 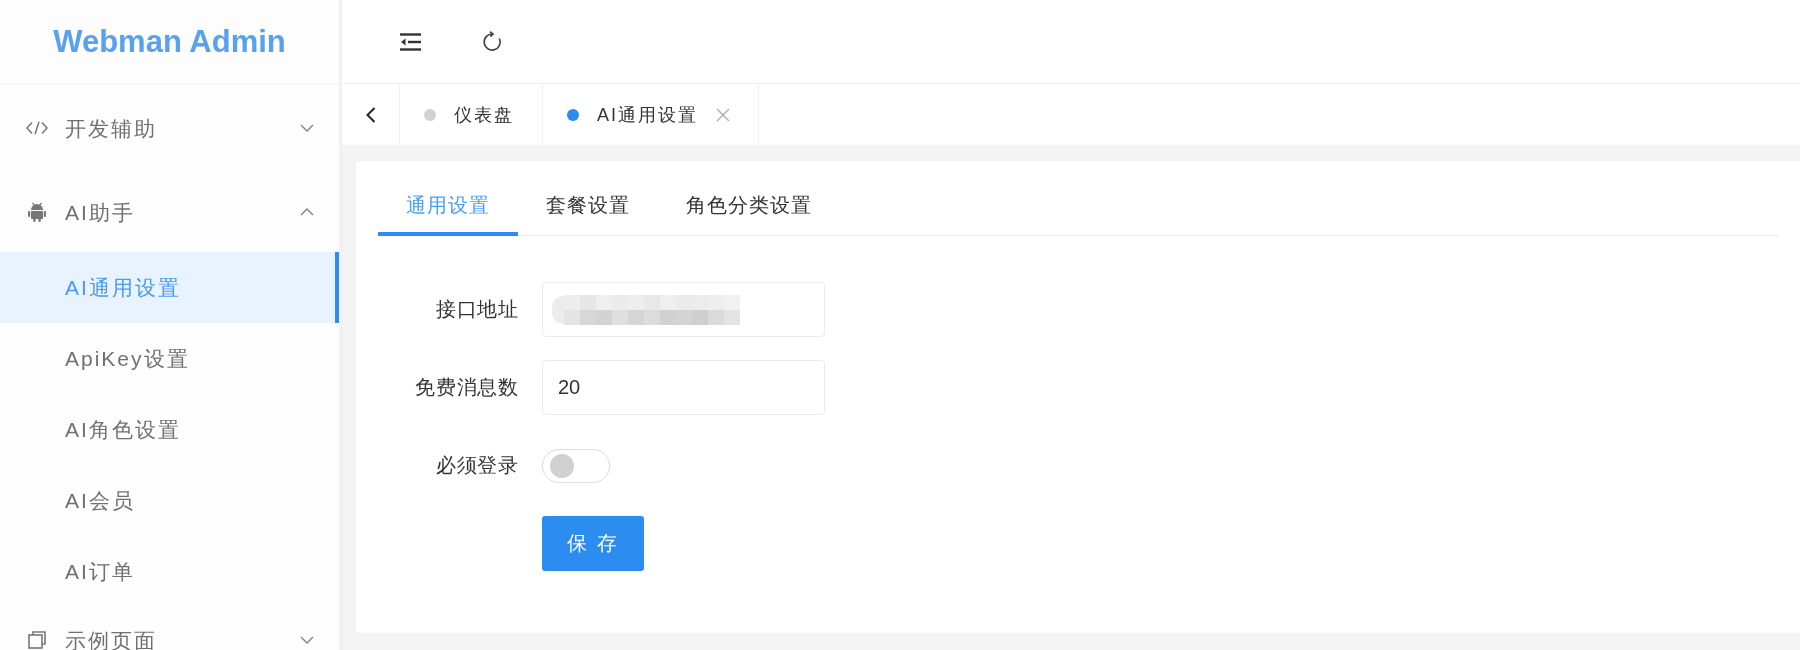 I want to click on documents-icon, so click(x=37, y=640).